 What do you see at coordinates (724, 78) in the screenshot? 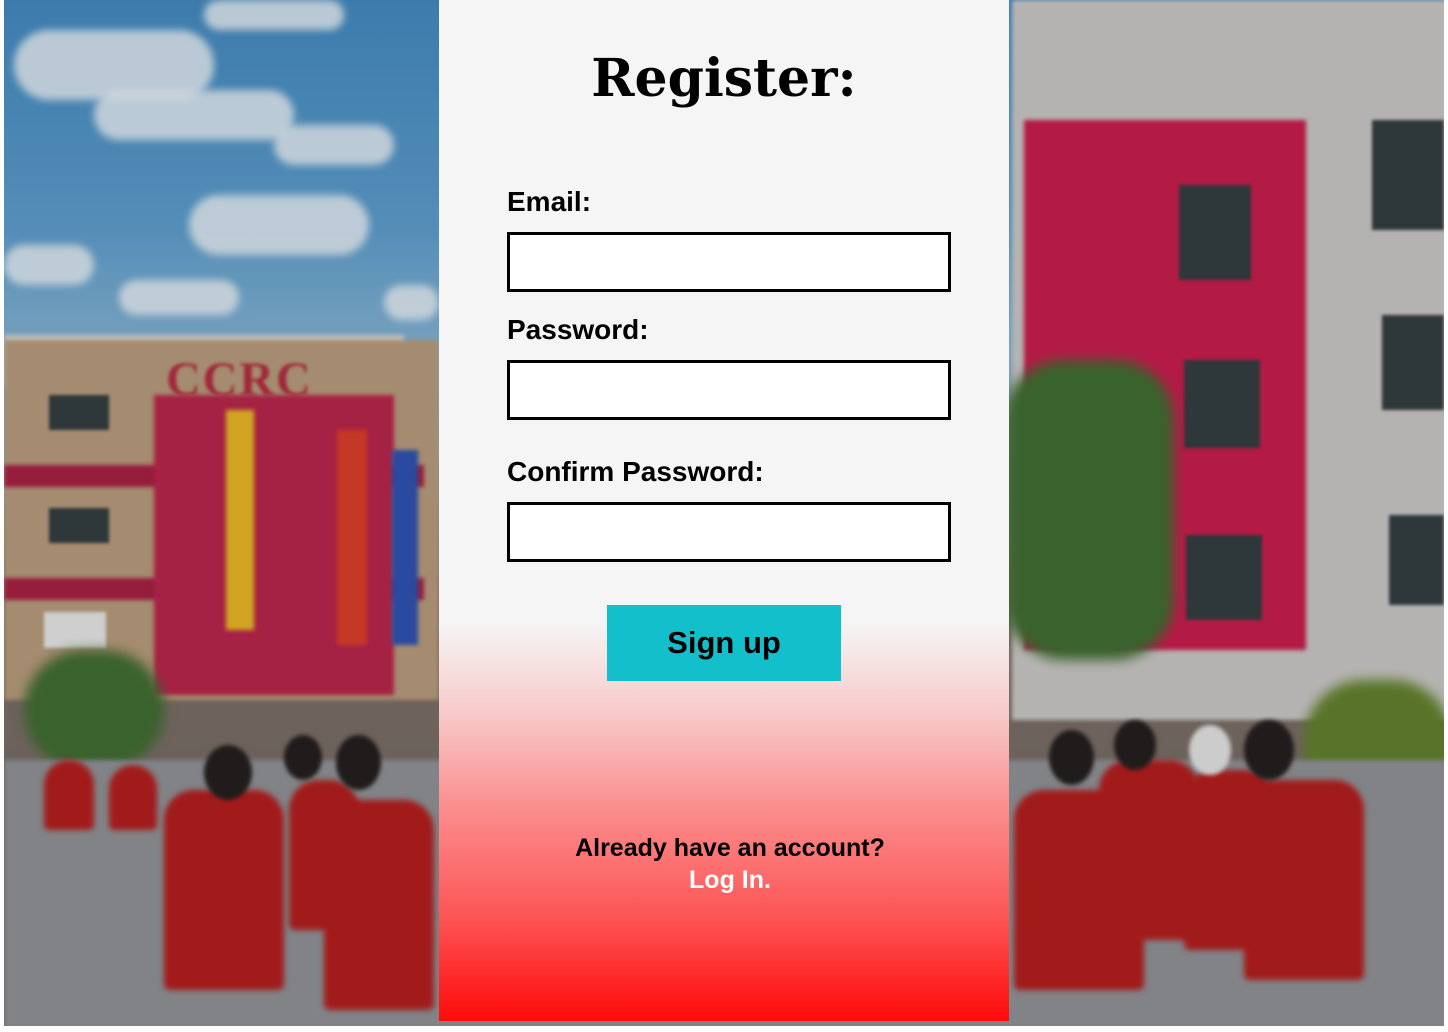
I see `page-title: Register:` at bounding box center [724, 78].